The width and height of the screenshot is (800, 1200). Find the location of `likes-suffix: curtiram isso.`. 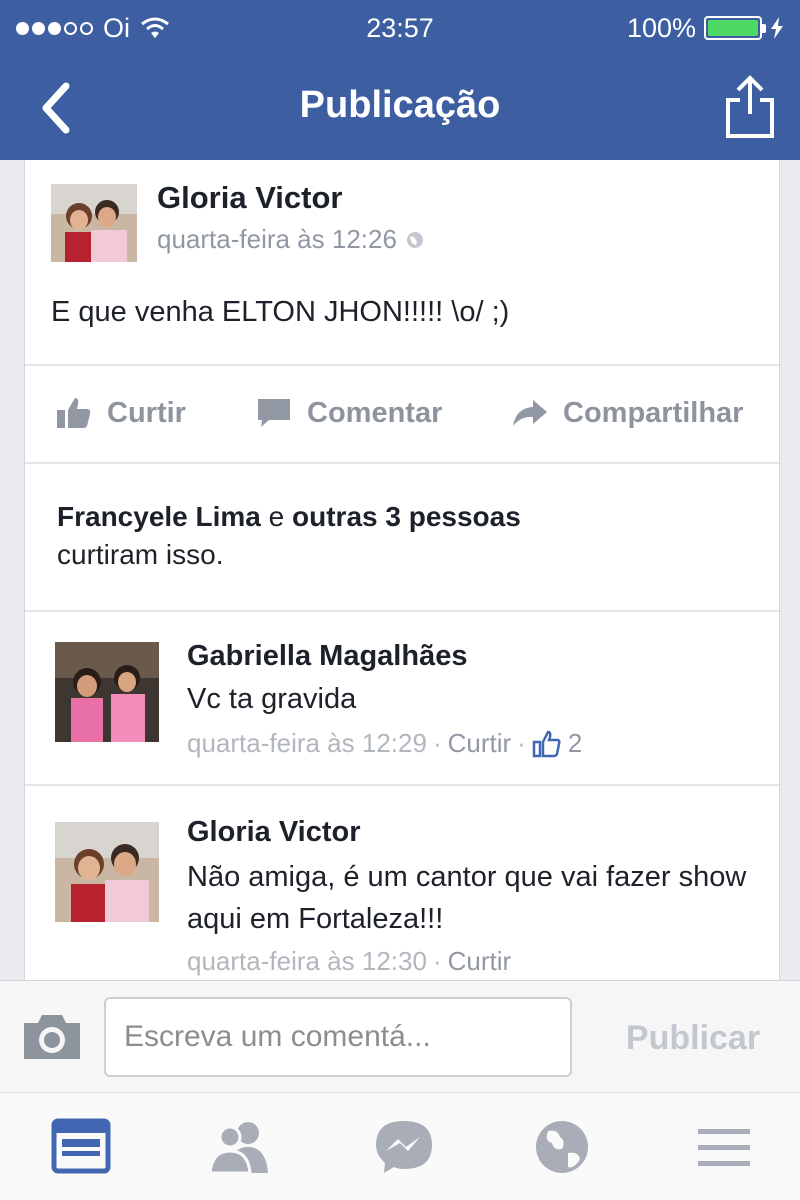

likes-suffix: curtiram isso. is located at coordinates (140, 554).